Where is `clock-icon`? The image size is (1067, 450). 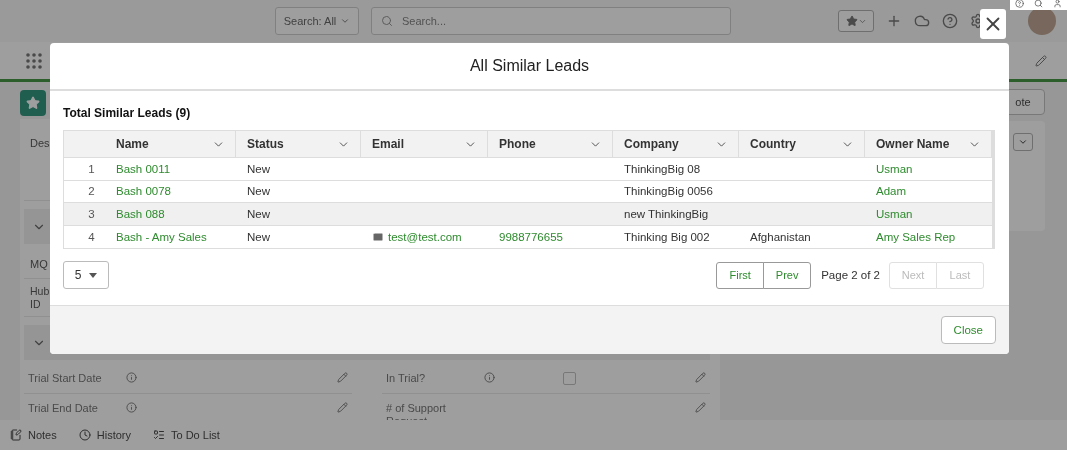
clock-icon is located at coordinates (84, 435).